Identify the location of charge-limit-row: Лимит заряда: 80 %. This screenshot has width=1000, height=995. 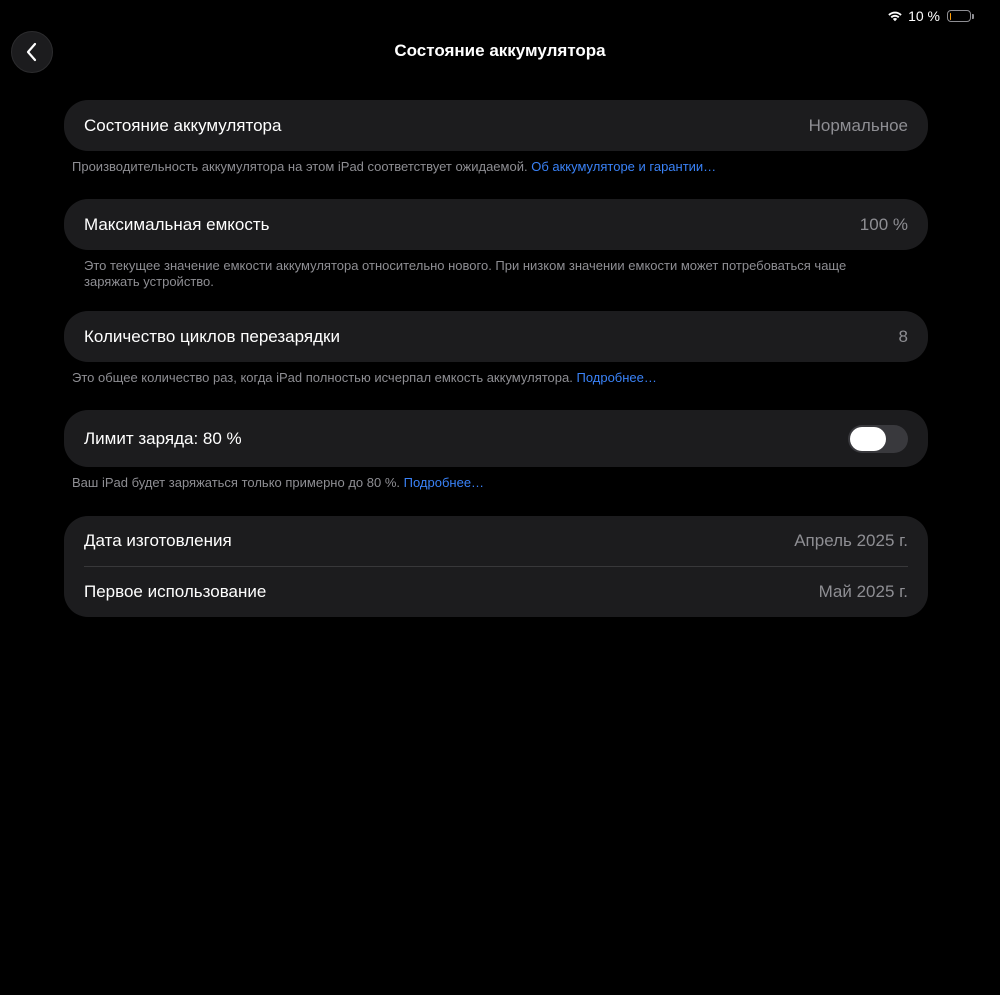
(496, 438).